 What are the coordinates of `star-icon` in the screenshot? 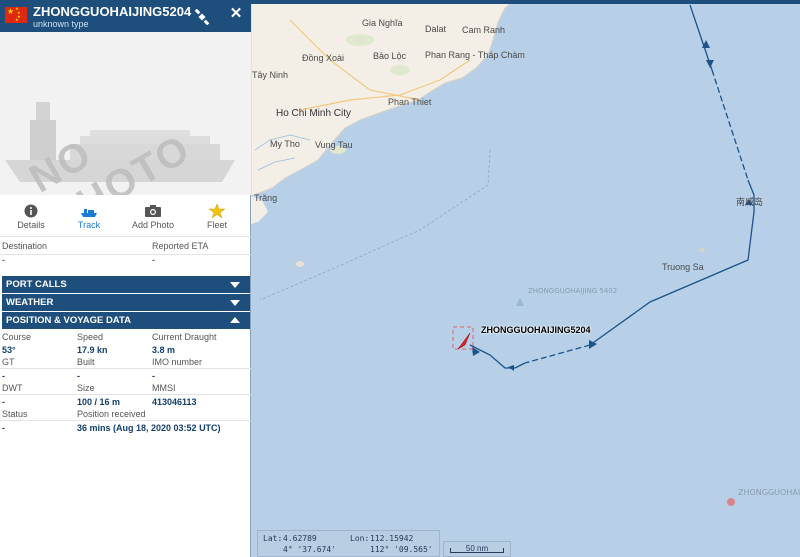 It's located at (217, 211).